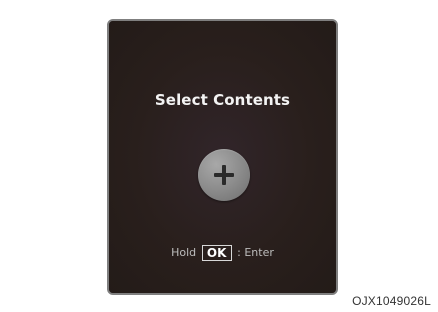  What do you see at coordinates (216, 253) in the screenshot?
I see `ok-key-label: OK` at bounding box center [216, 253].